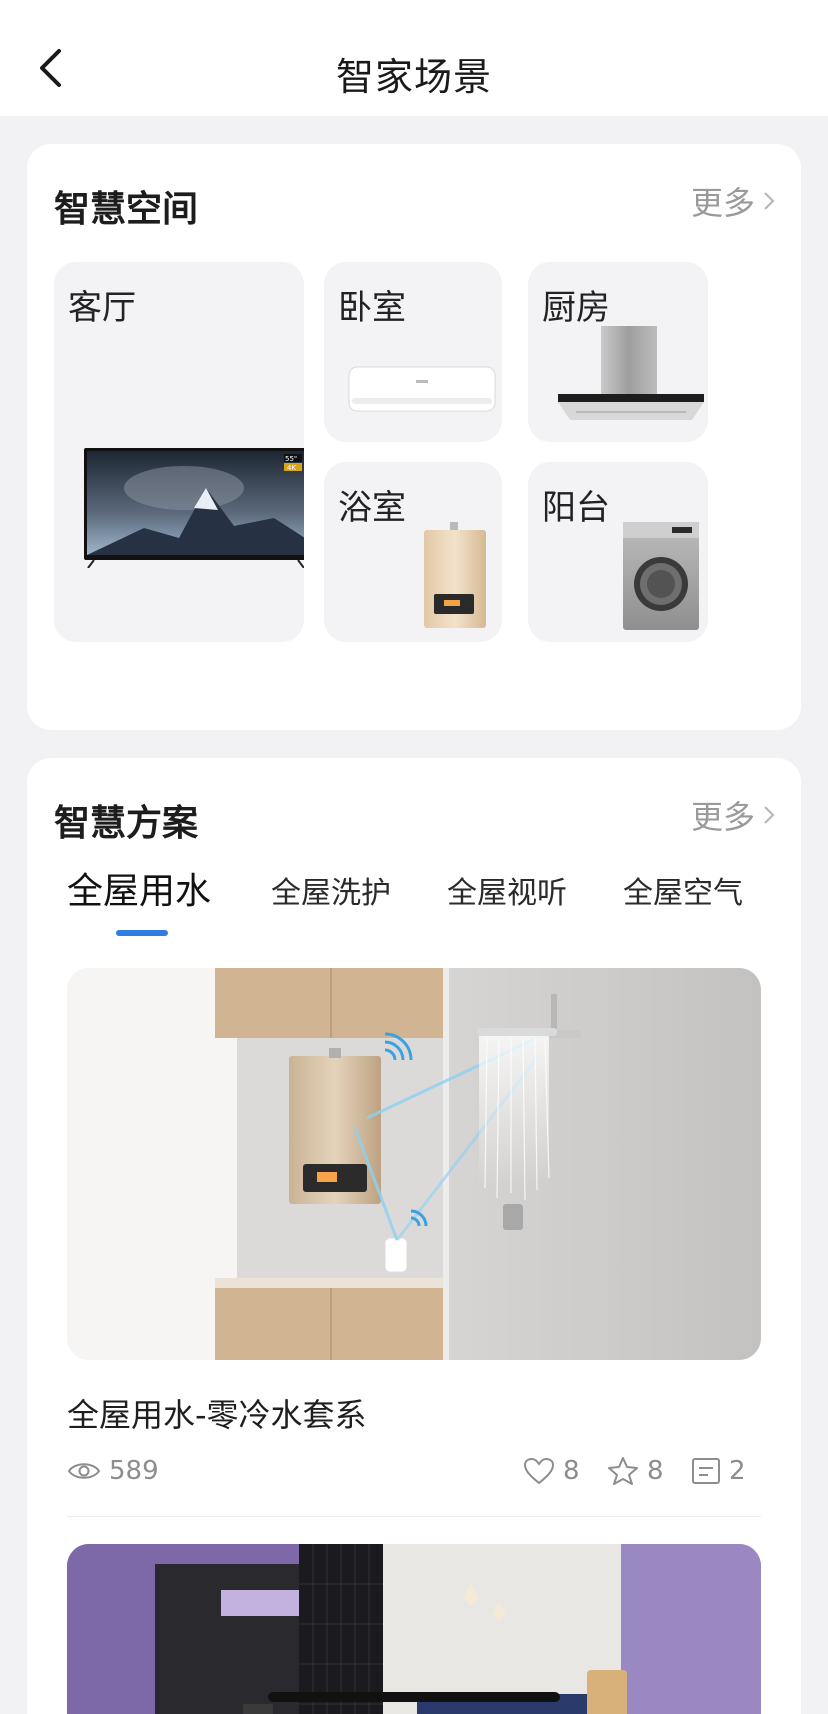  I want to click on room-tile-kitchen: 厨房, so click(618, 352).